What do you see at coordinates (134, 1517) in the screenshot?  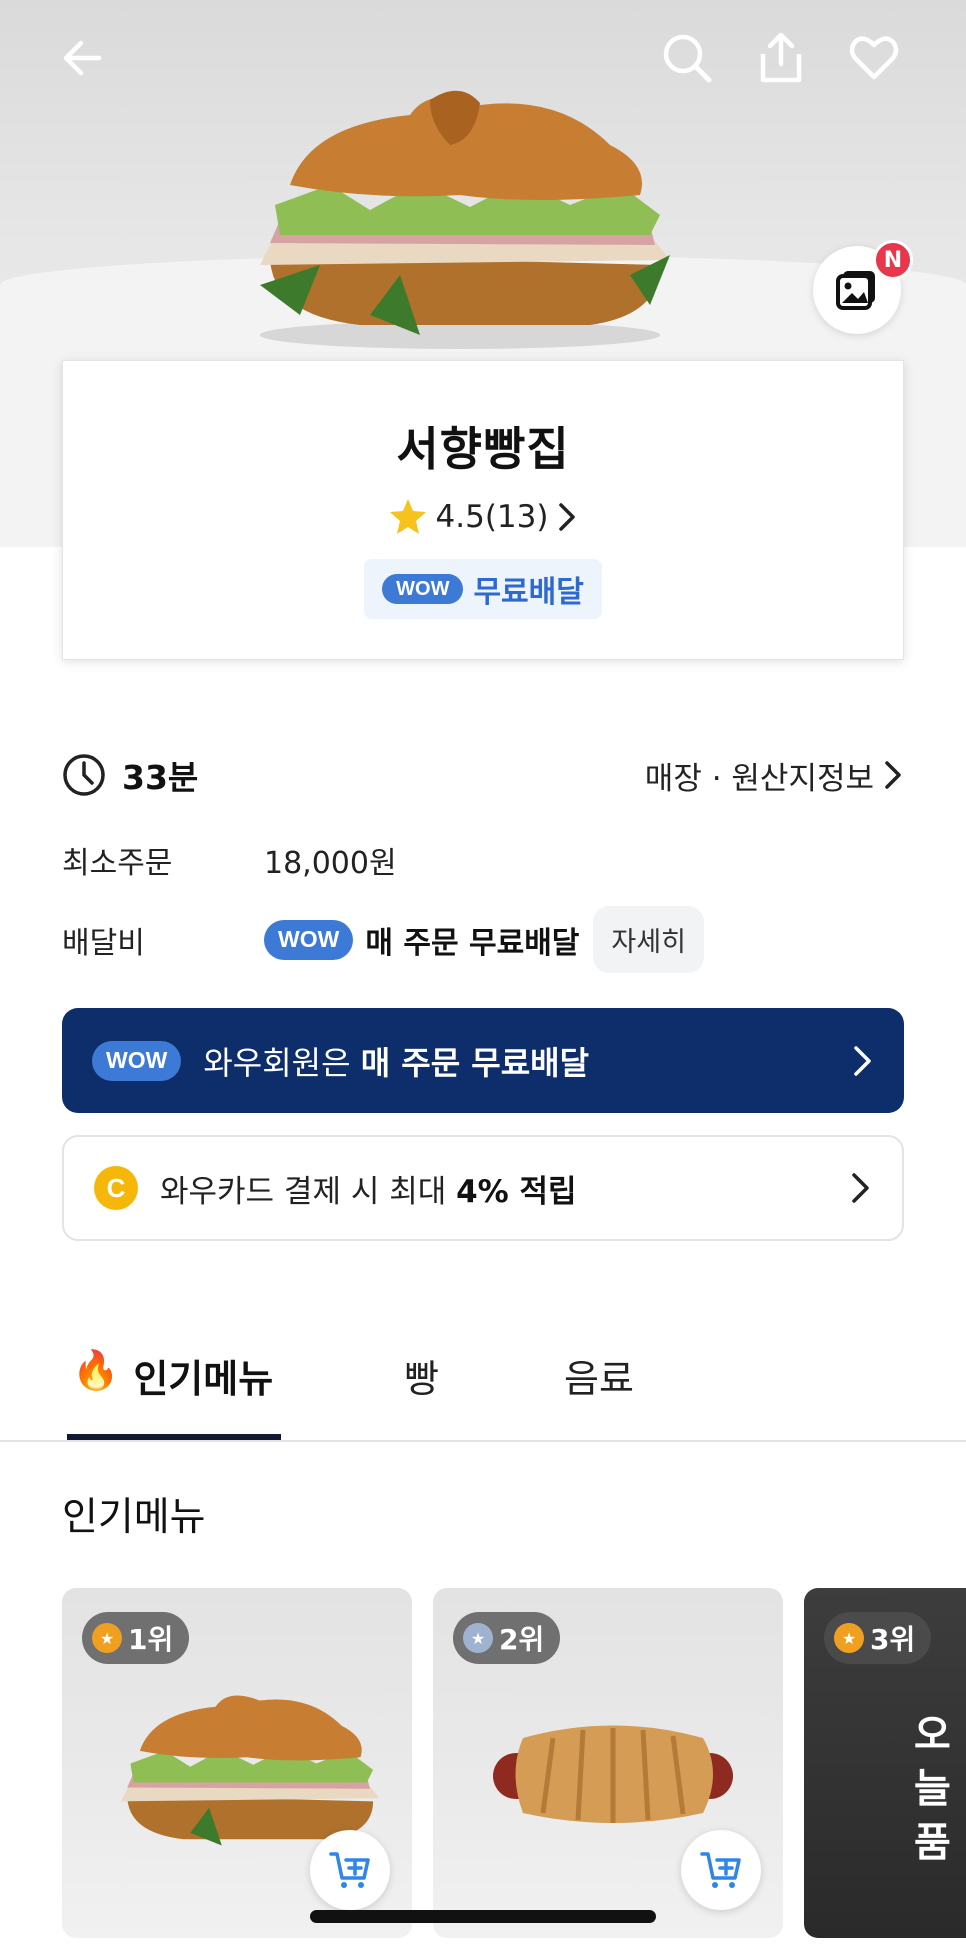 I see `section-title: 인기메뉴` at bounding box center [134, 1517].